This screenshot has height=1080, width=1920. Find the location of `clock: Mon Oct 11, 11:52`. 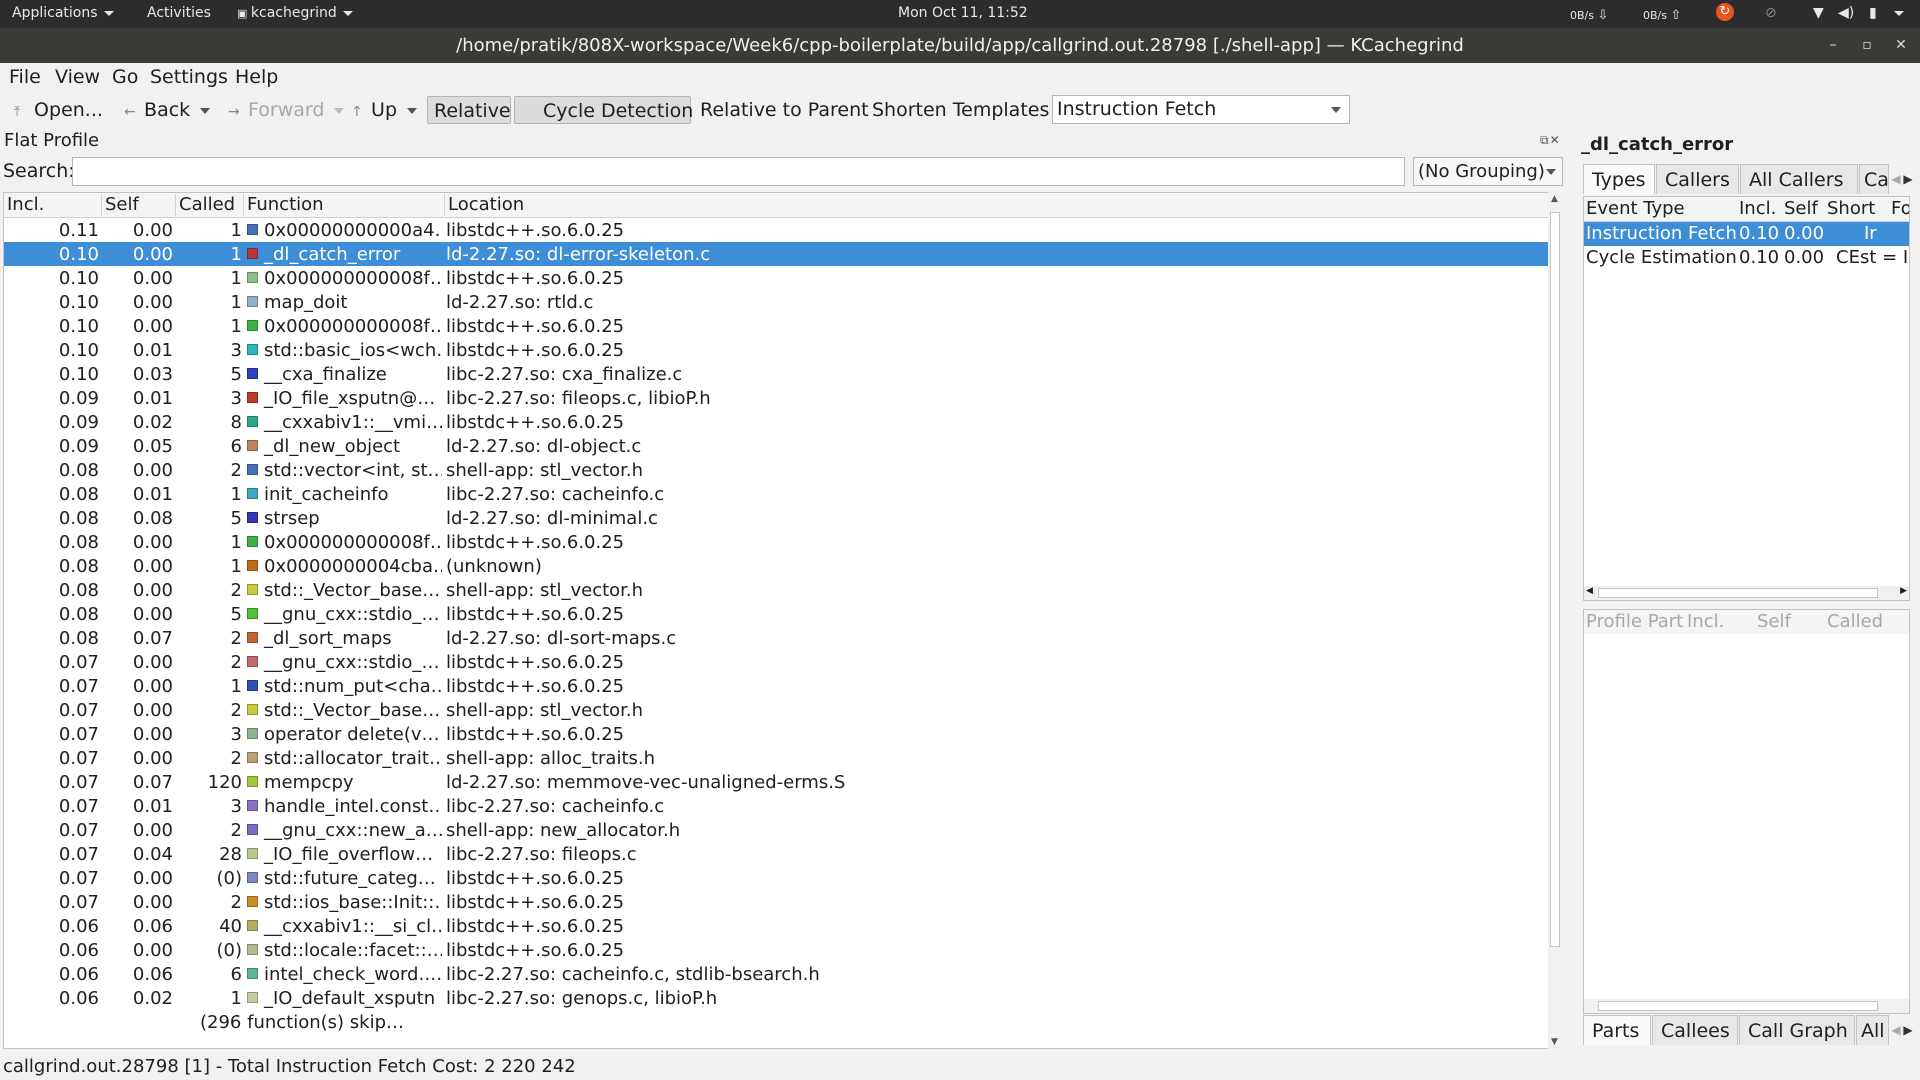

clock: Mon Oct 11, 11:52 is located at coordinates (963, 13).